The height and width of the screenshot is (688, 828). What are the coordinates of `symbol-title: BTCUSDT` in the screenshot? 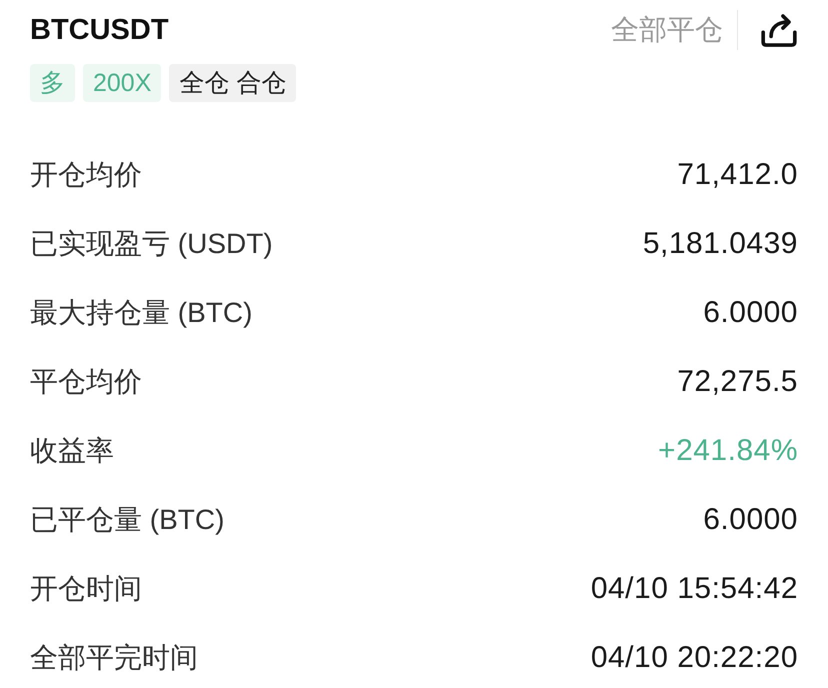 It's located at (99, 30).